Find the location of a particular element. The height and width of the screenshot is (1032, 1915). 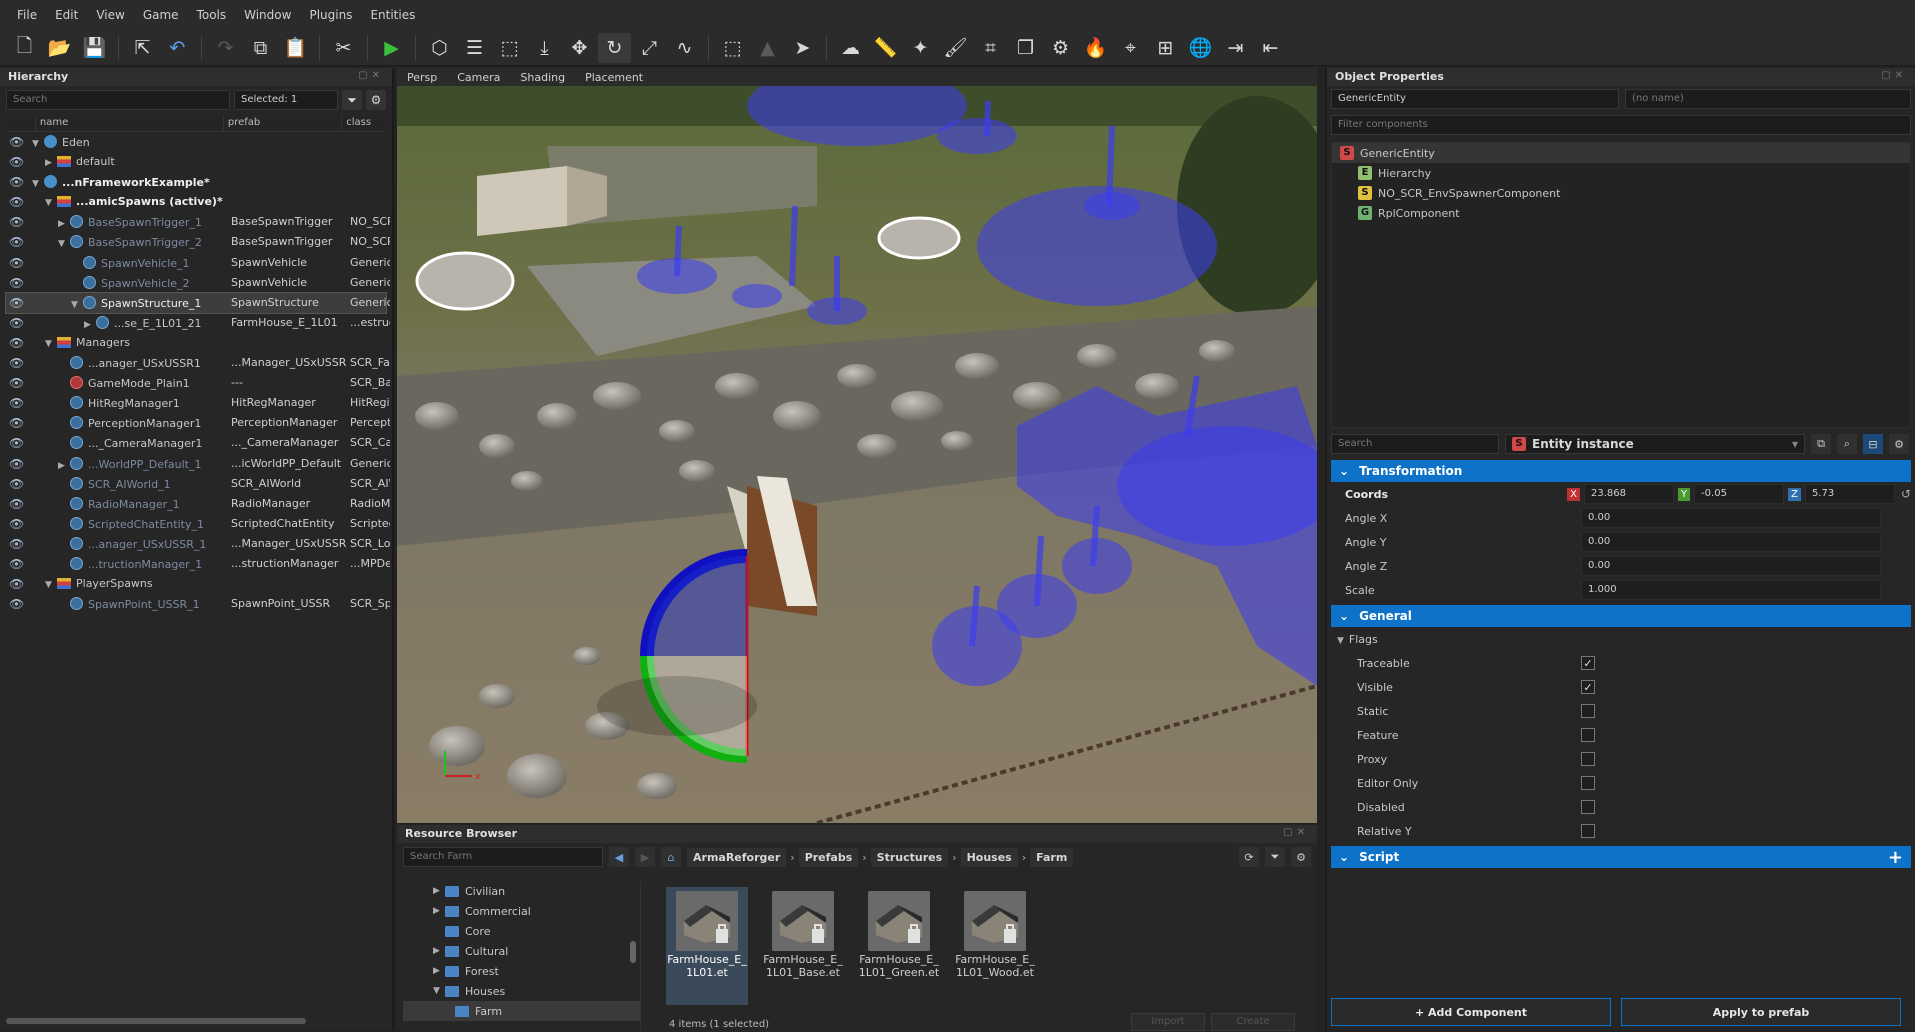

component-item: E Hierarchy is located at coordinates (1621, 173).